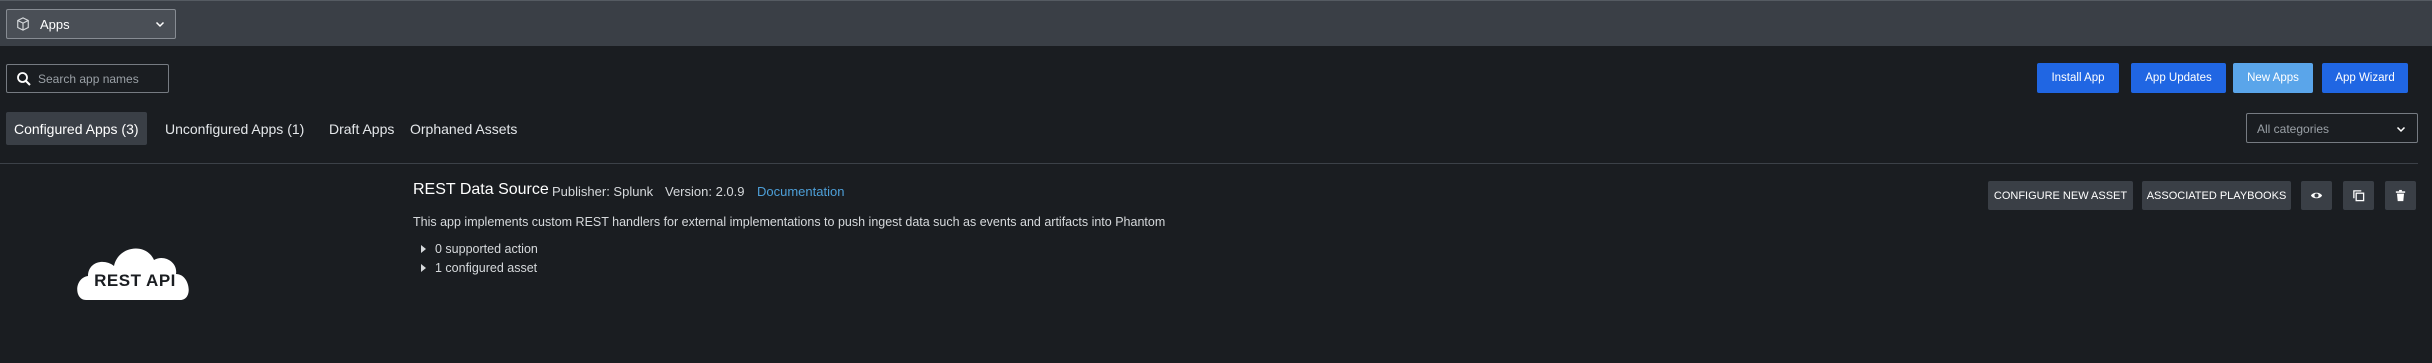 The width and height of the screenshot is (2432, 363). Describe the element at coordinates (486, 249) in the screenshot. I see `supported-actions-label: 0 supported action` at that location.